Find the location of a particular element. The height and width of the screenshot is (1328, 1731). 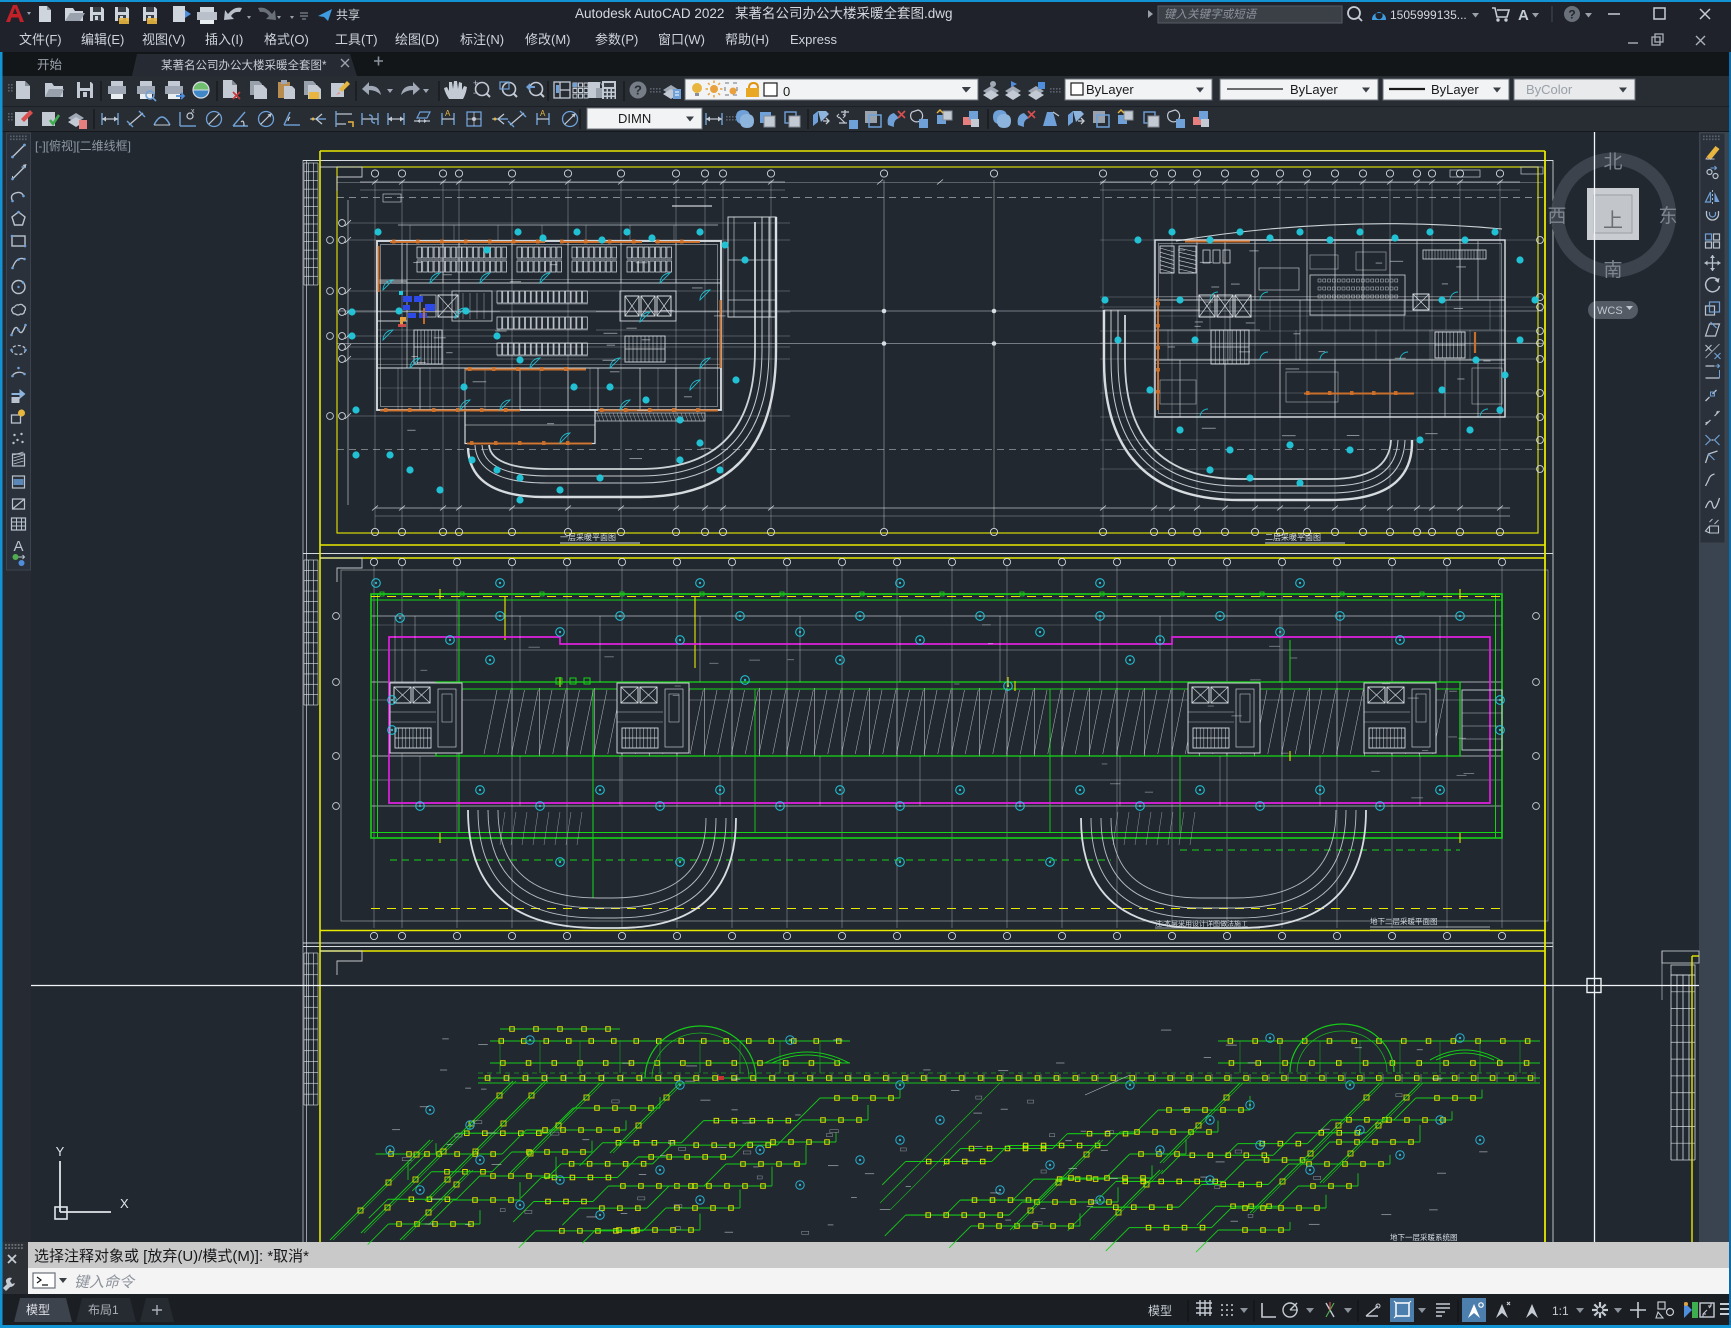

svg-text: 南 is located at coordinates (1612, 270).